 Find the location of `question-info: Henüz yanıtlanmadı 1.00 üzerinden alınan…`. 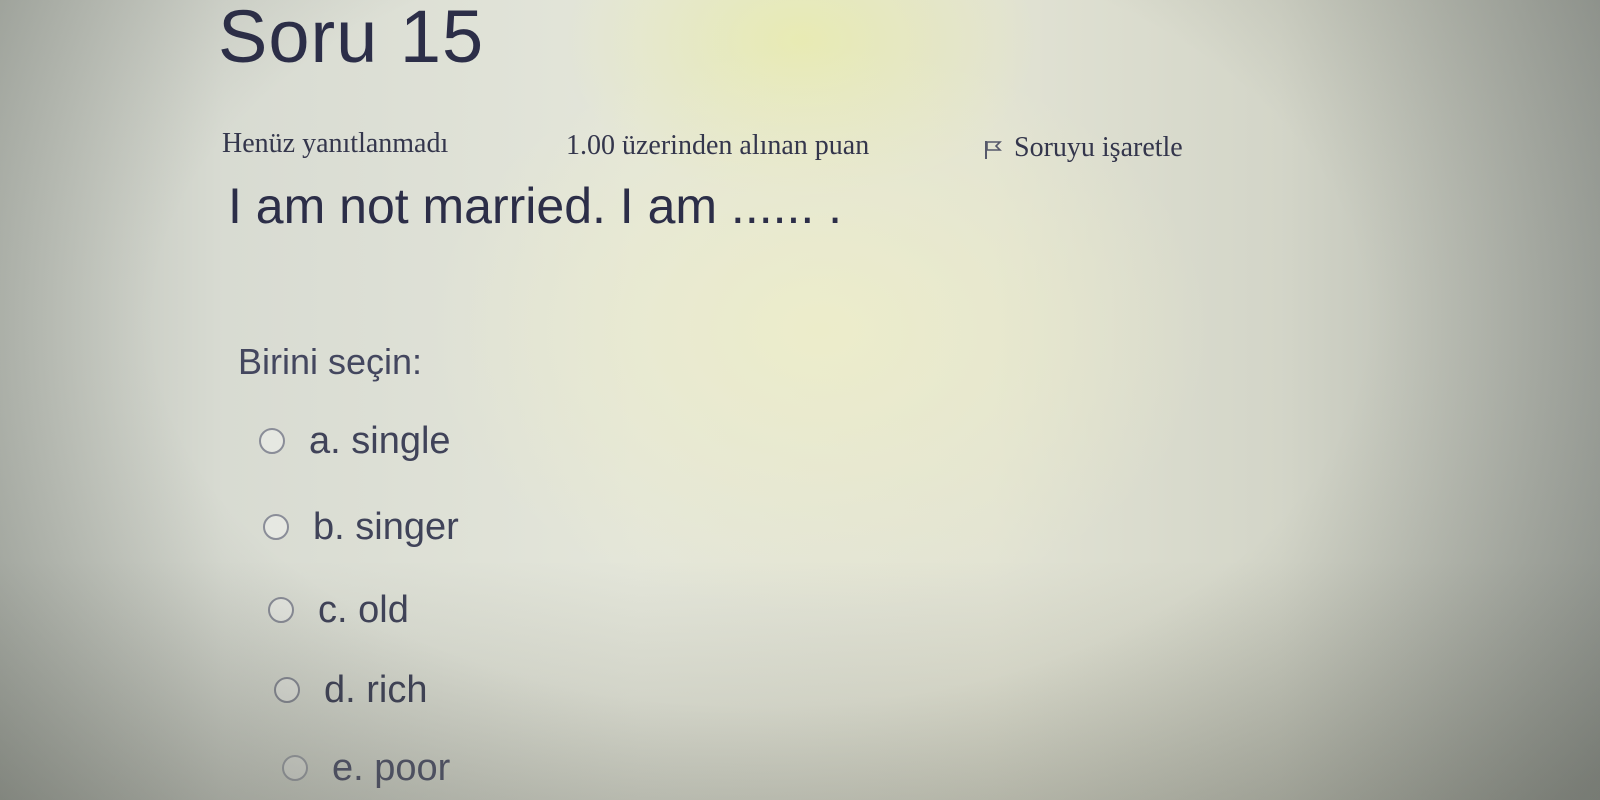

question-info: Henüz yanıtlanmadı 1.00 üzerinden alınan… is located at coordinates (800, 148).